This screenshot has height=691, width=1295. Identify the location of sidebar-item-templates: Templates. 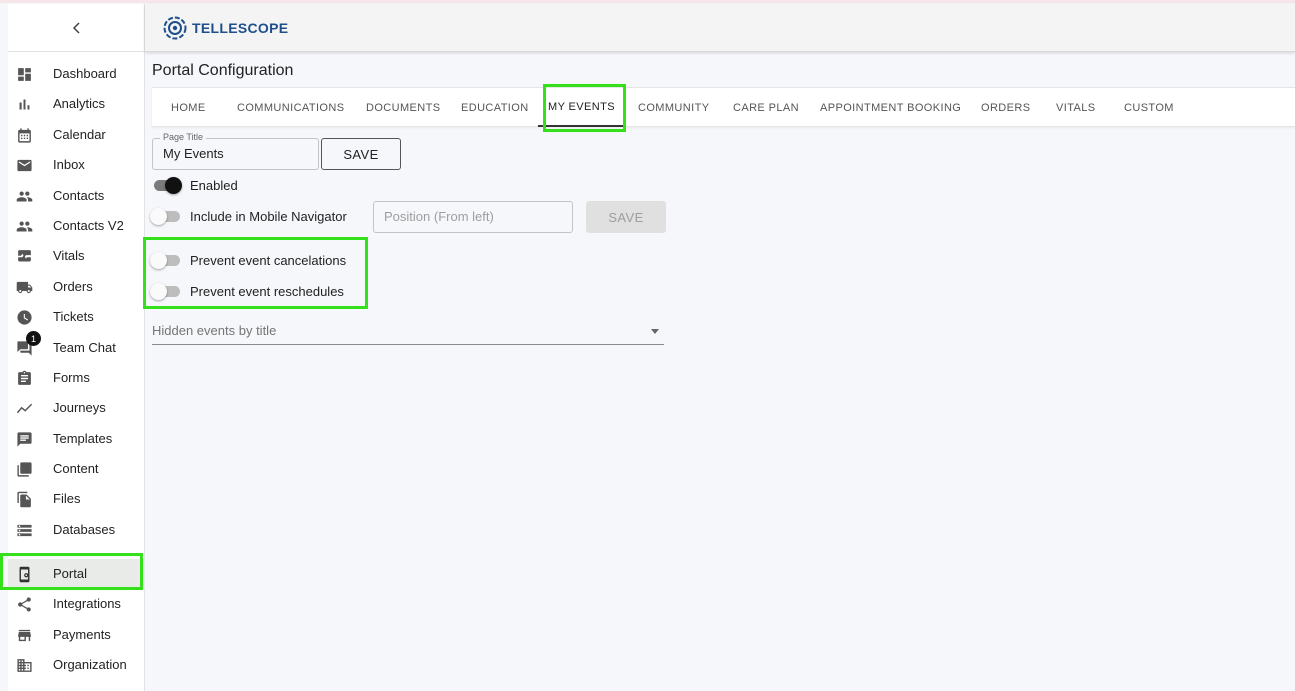
(76, 439).